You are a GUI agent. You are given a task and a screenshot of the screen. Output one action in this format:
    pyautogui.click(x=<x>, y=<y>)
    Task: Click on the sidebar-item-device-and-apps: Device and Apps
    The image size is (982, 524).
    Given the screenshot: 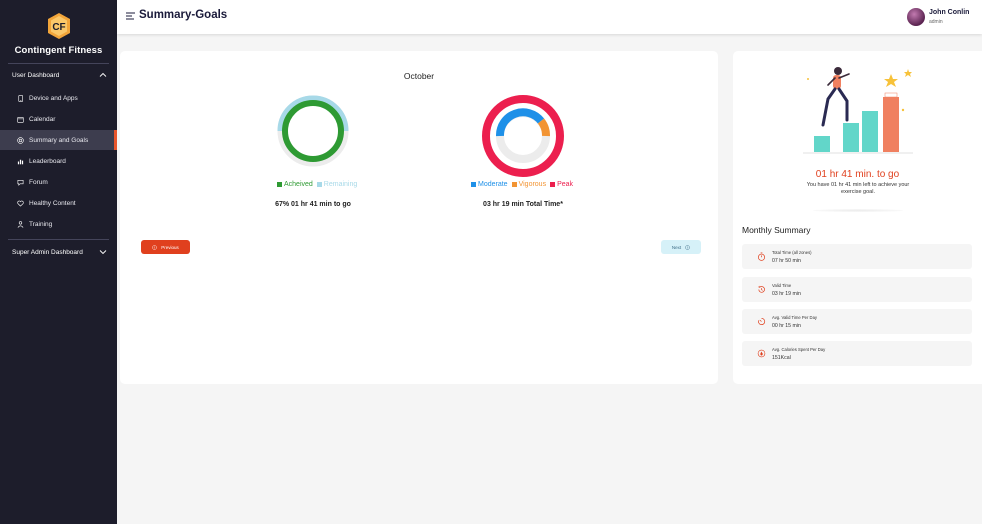 What is the action you would take?
    pyautogui.click(x=58, y=98)
    